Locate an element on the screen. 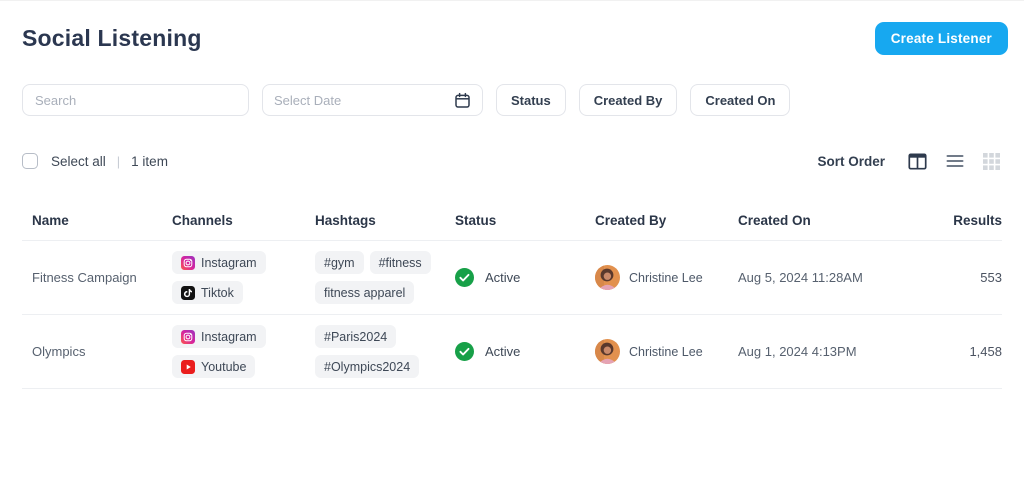  date-picker-field: Select Date is located at coordinates (372, 100).